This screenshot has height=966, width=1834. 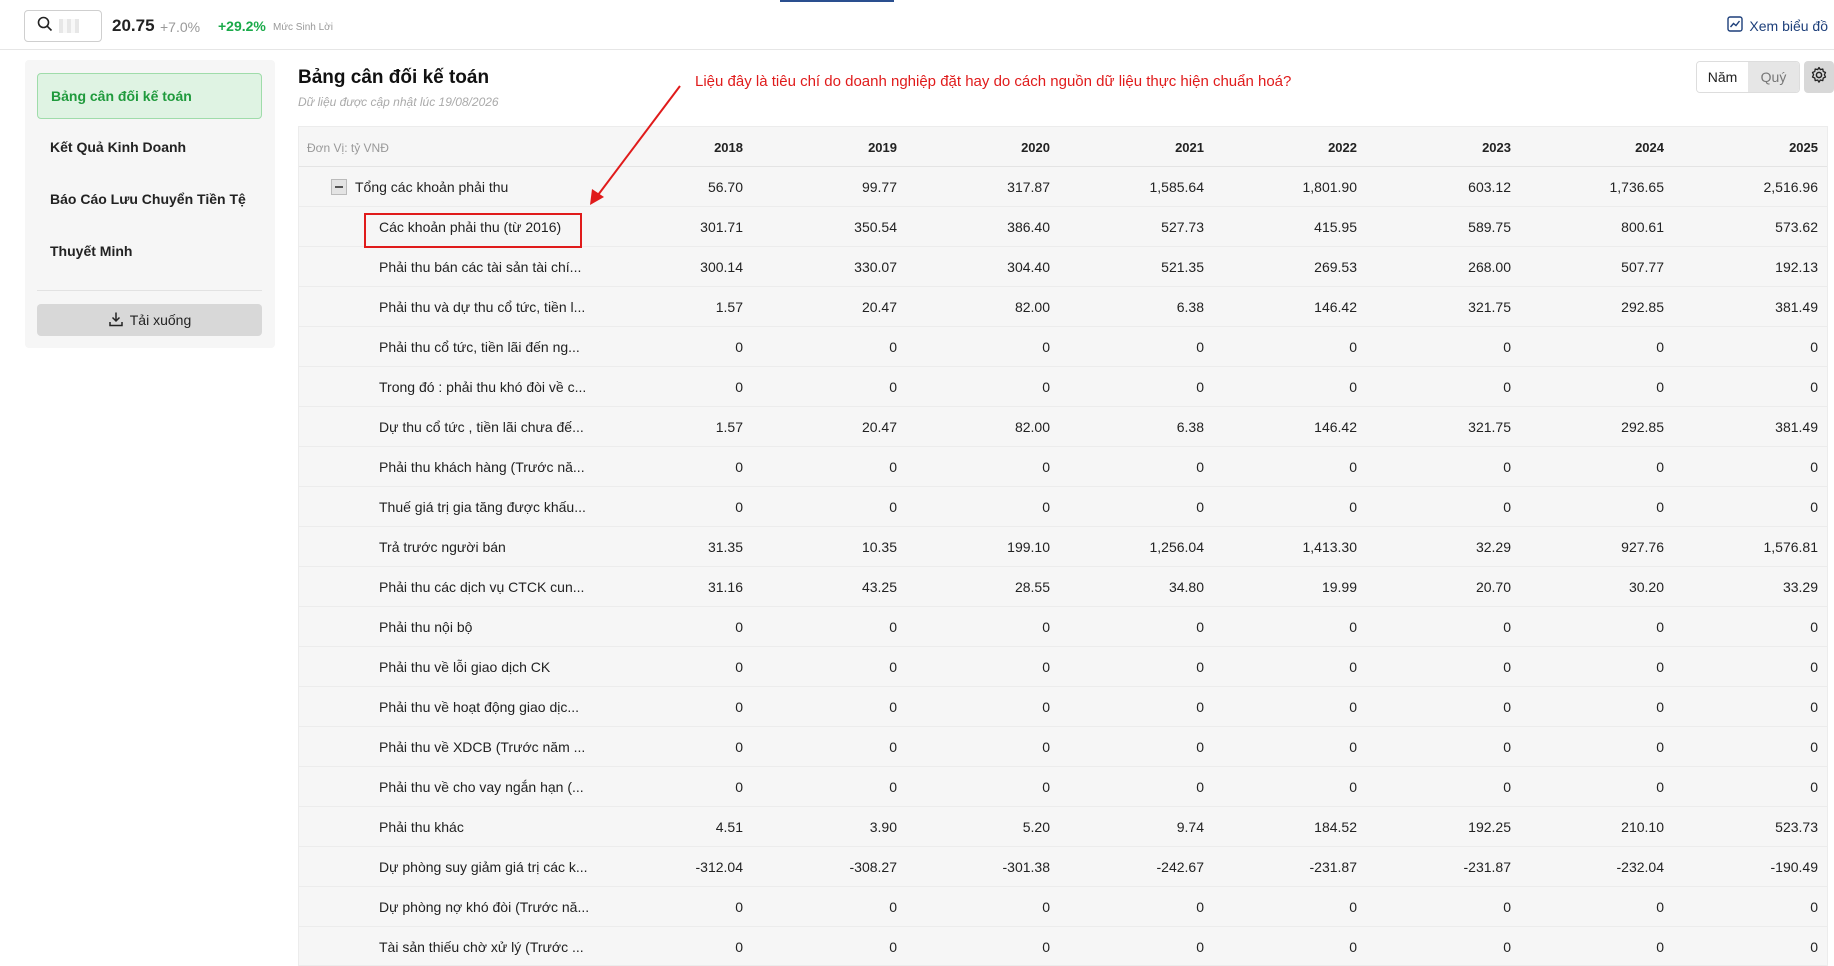 I want to click on table-cell: 192.13, so click(x=1796, y=267).